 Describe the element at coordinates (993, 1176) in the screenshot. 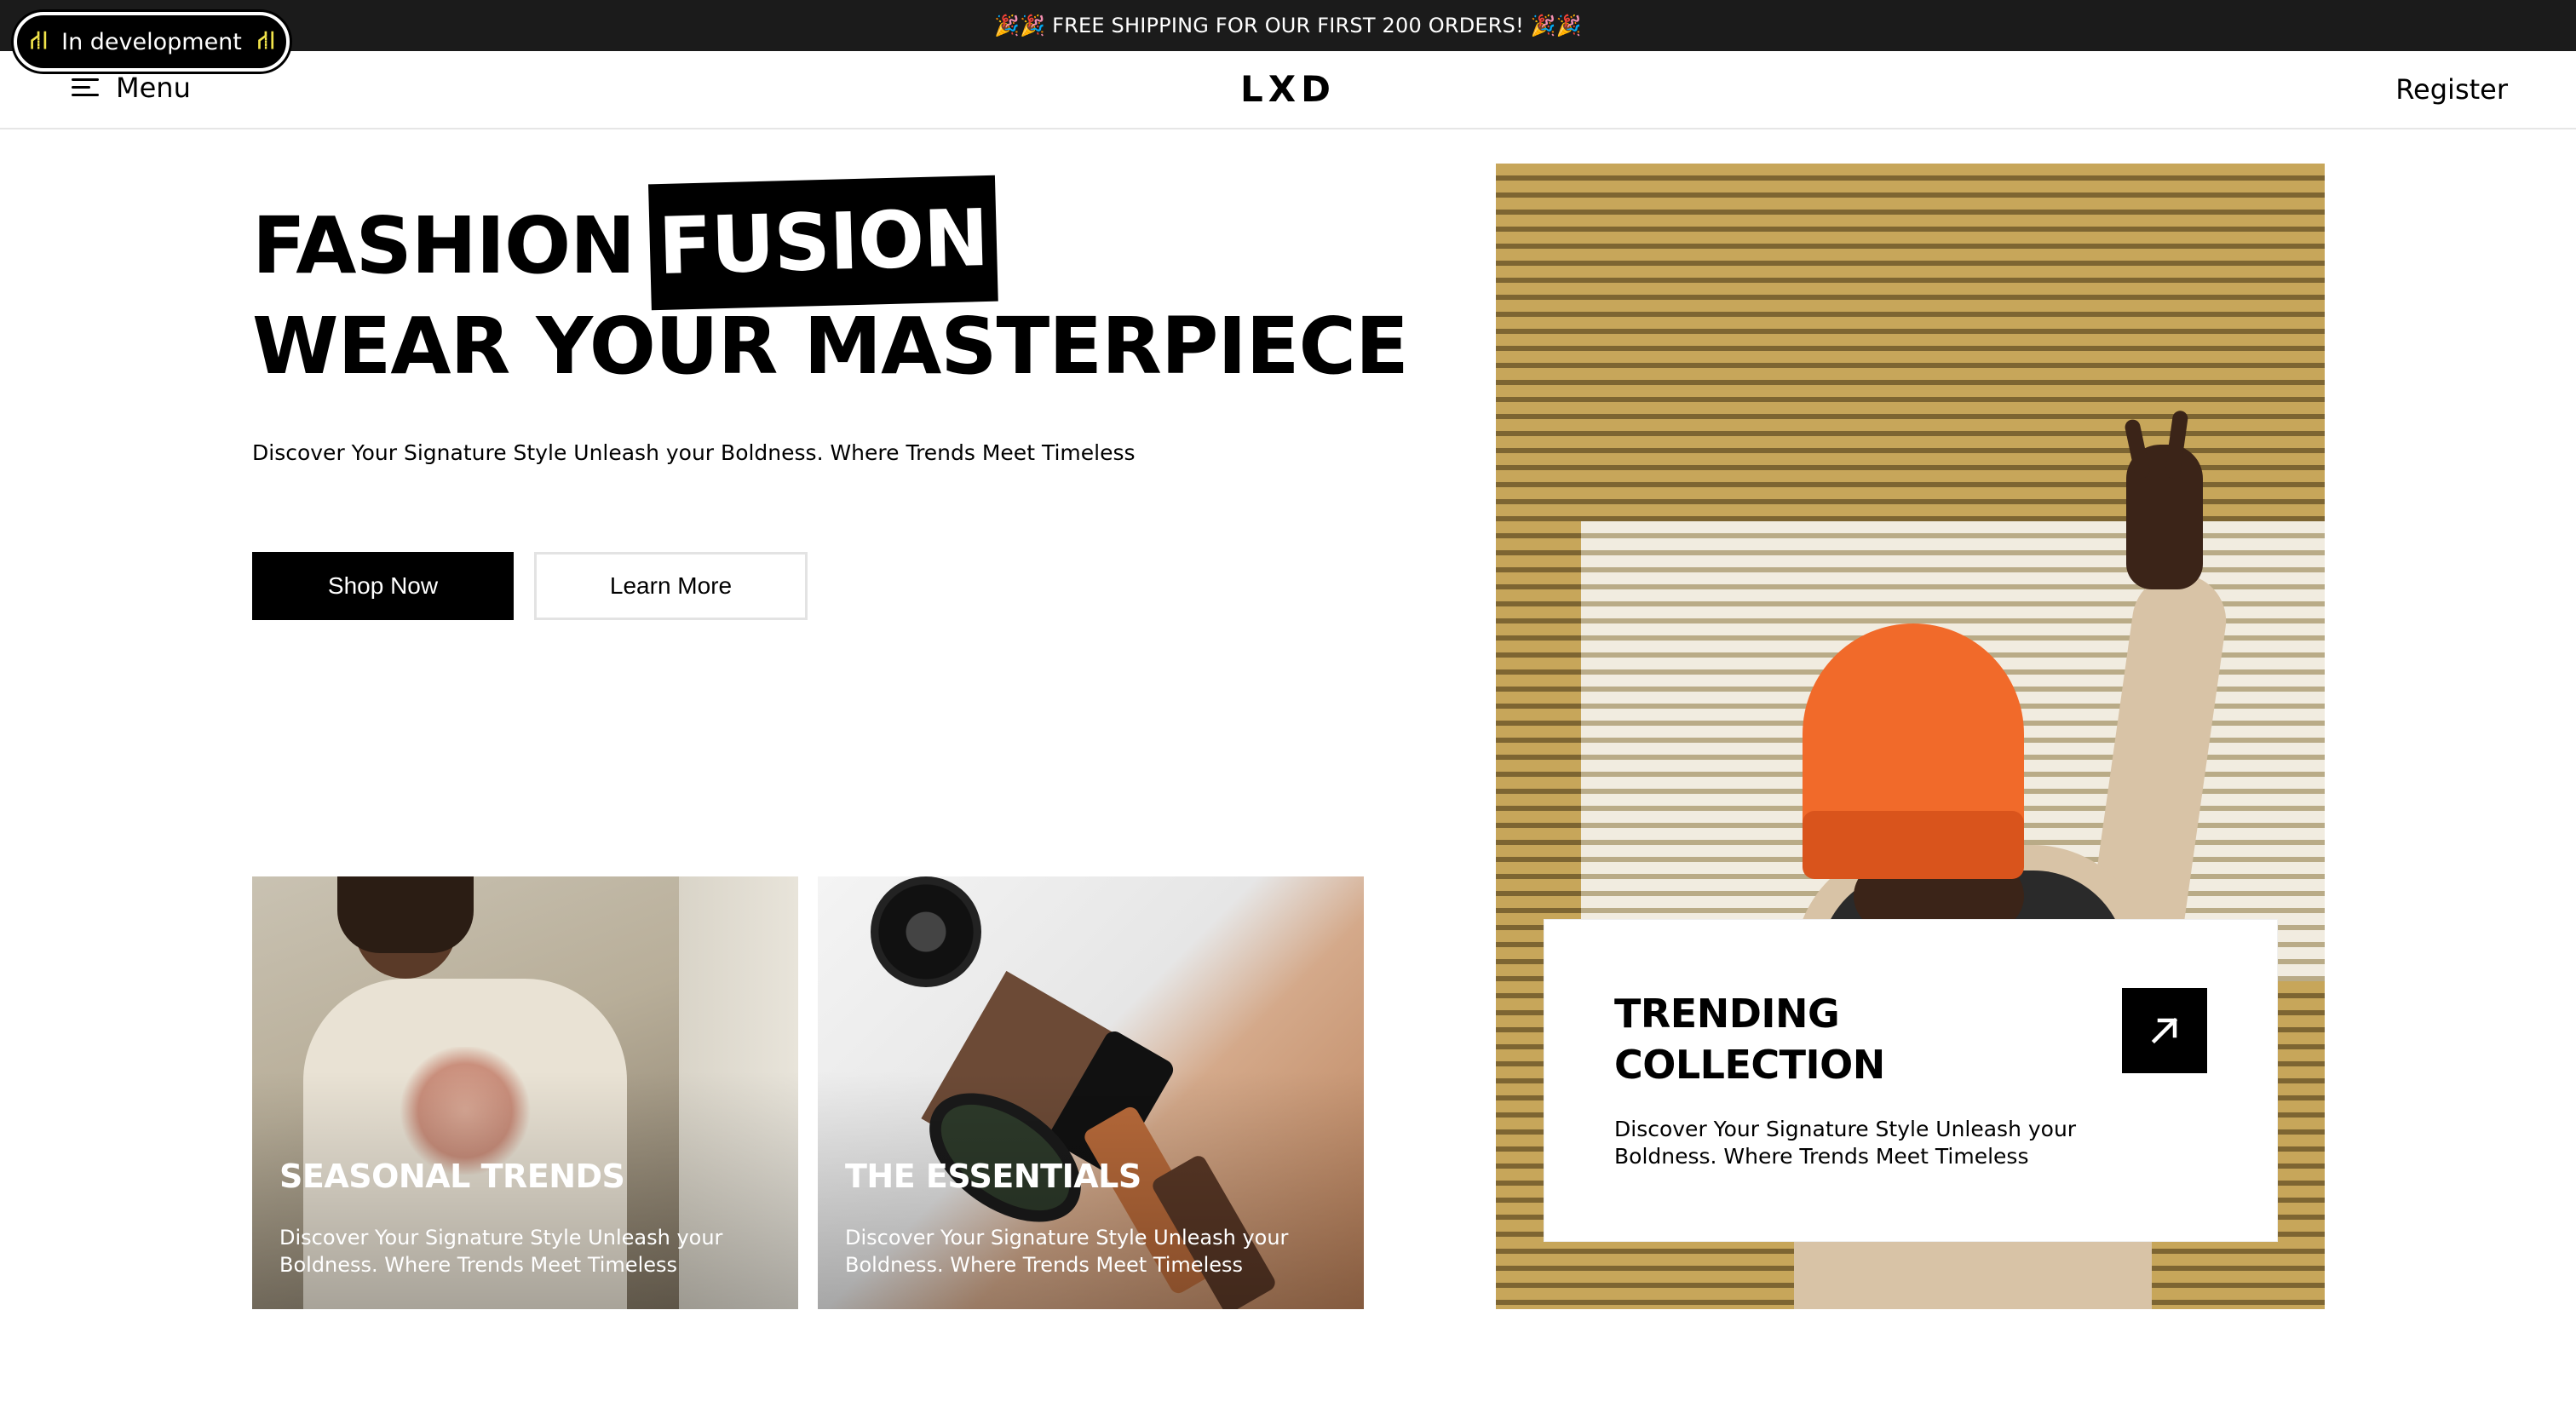

I see `card-title: THE ESSENTIALS` at that location.